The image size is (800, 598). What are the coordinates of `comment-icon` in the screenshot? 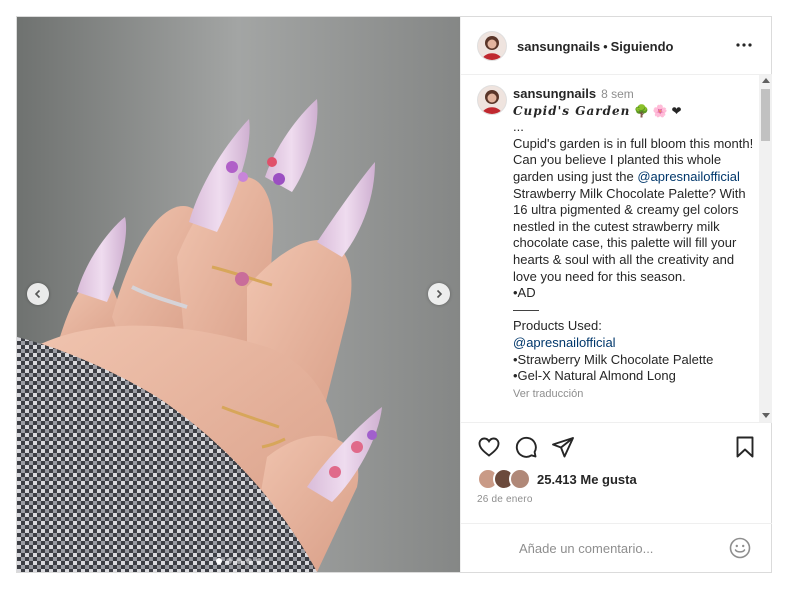 It's located at (526, 447).